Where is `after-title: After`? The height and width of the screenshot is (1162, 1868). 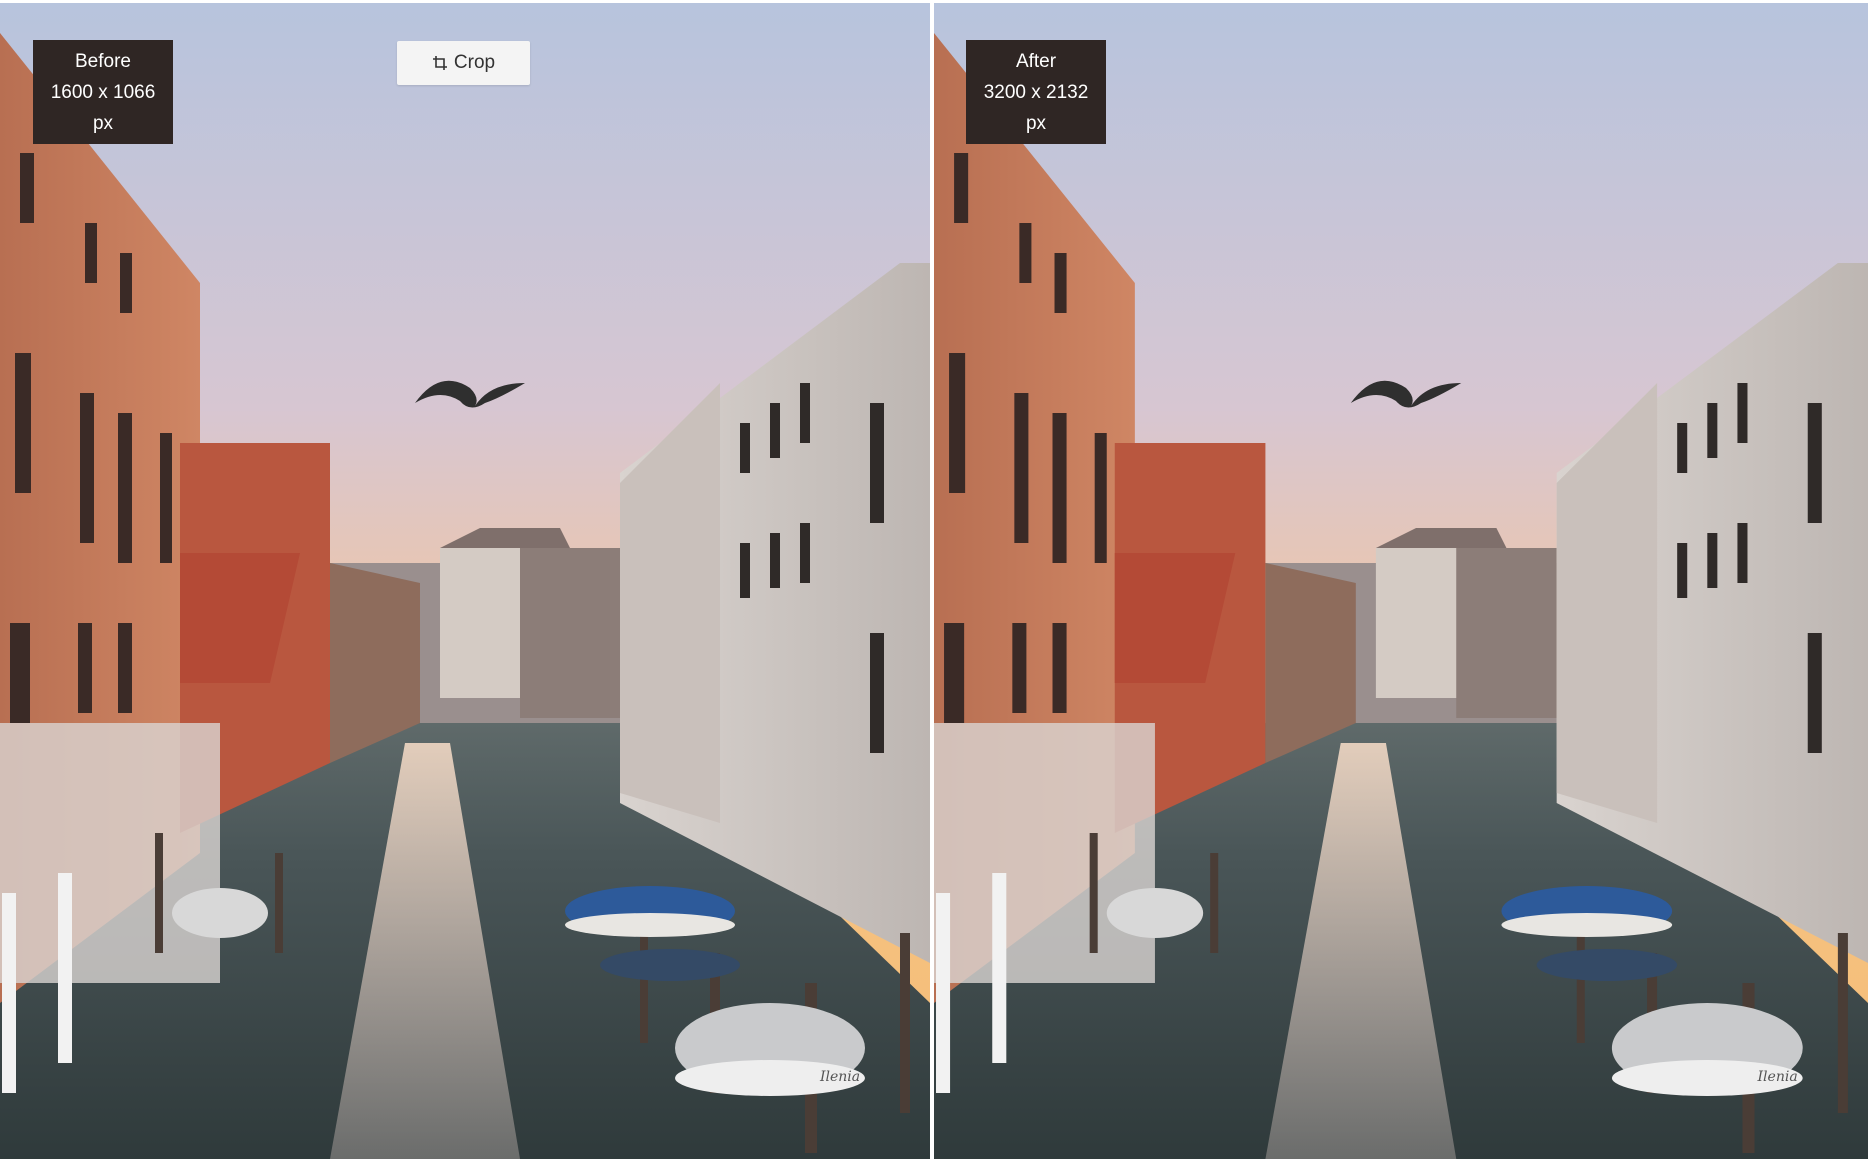 after-title: After is located at coordinates (1036, 61).